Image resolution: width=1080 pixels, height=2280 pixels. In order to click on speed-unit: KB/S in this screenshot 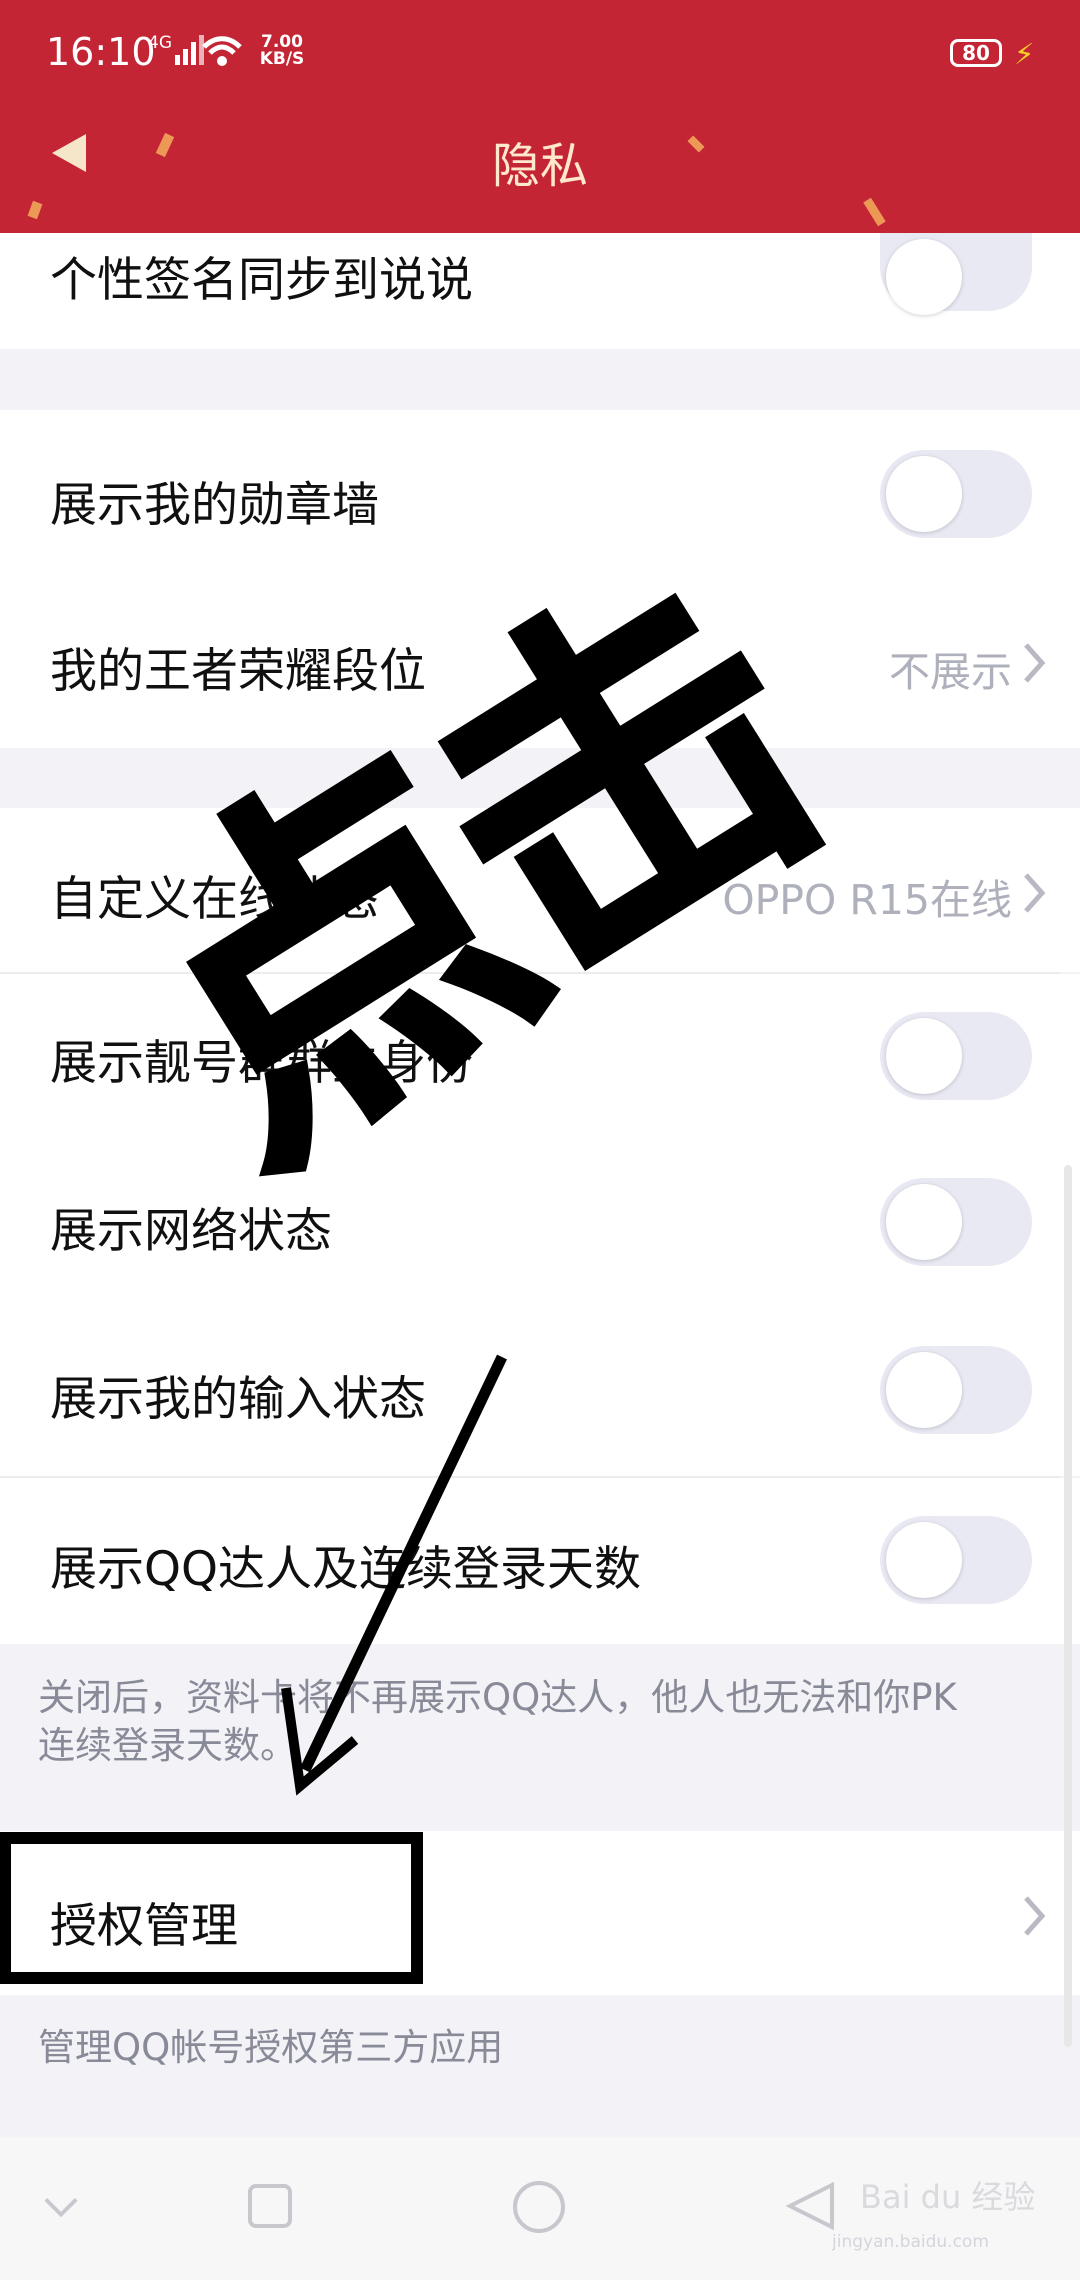, I will do `click(282, 59)`.